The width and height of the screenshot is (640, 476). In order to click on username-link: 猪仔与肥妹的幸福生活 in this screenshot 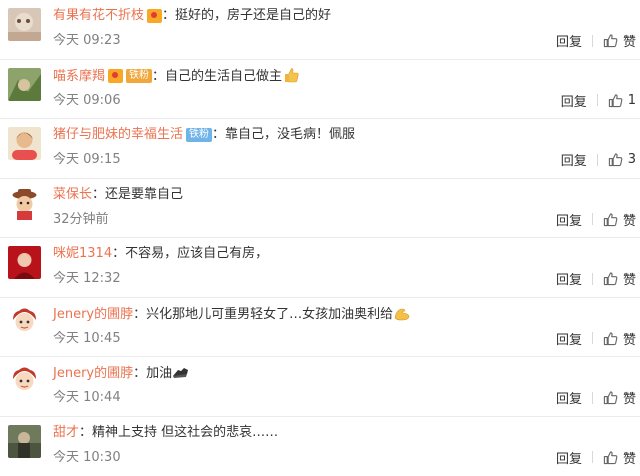, I will do `click(118, 134)`.